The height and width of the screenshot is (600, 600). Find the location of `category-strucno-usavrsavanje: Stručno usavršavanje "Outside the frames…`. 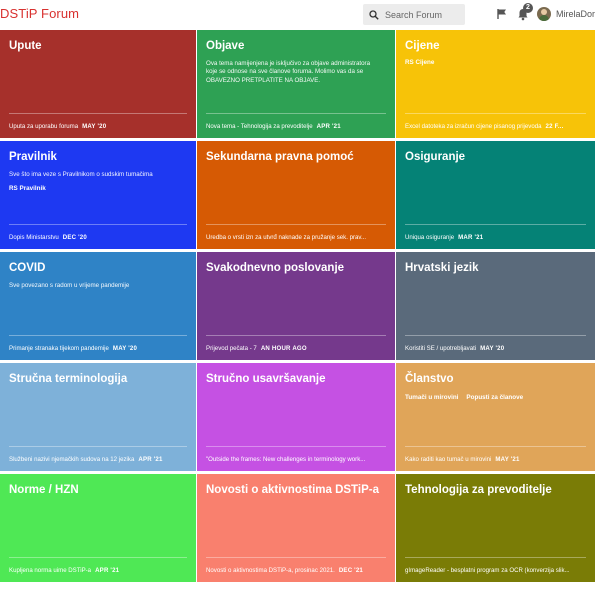

category-strucno-usavrsavanje: Stručno usavršavanje "Outside the frames… is located at coordinates (296, 417).